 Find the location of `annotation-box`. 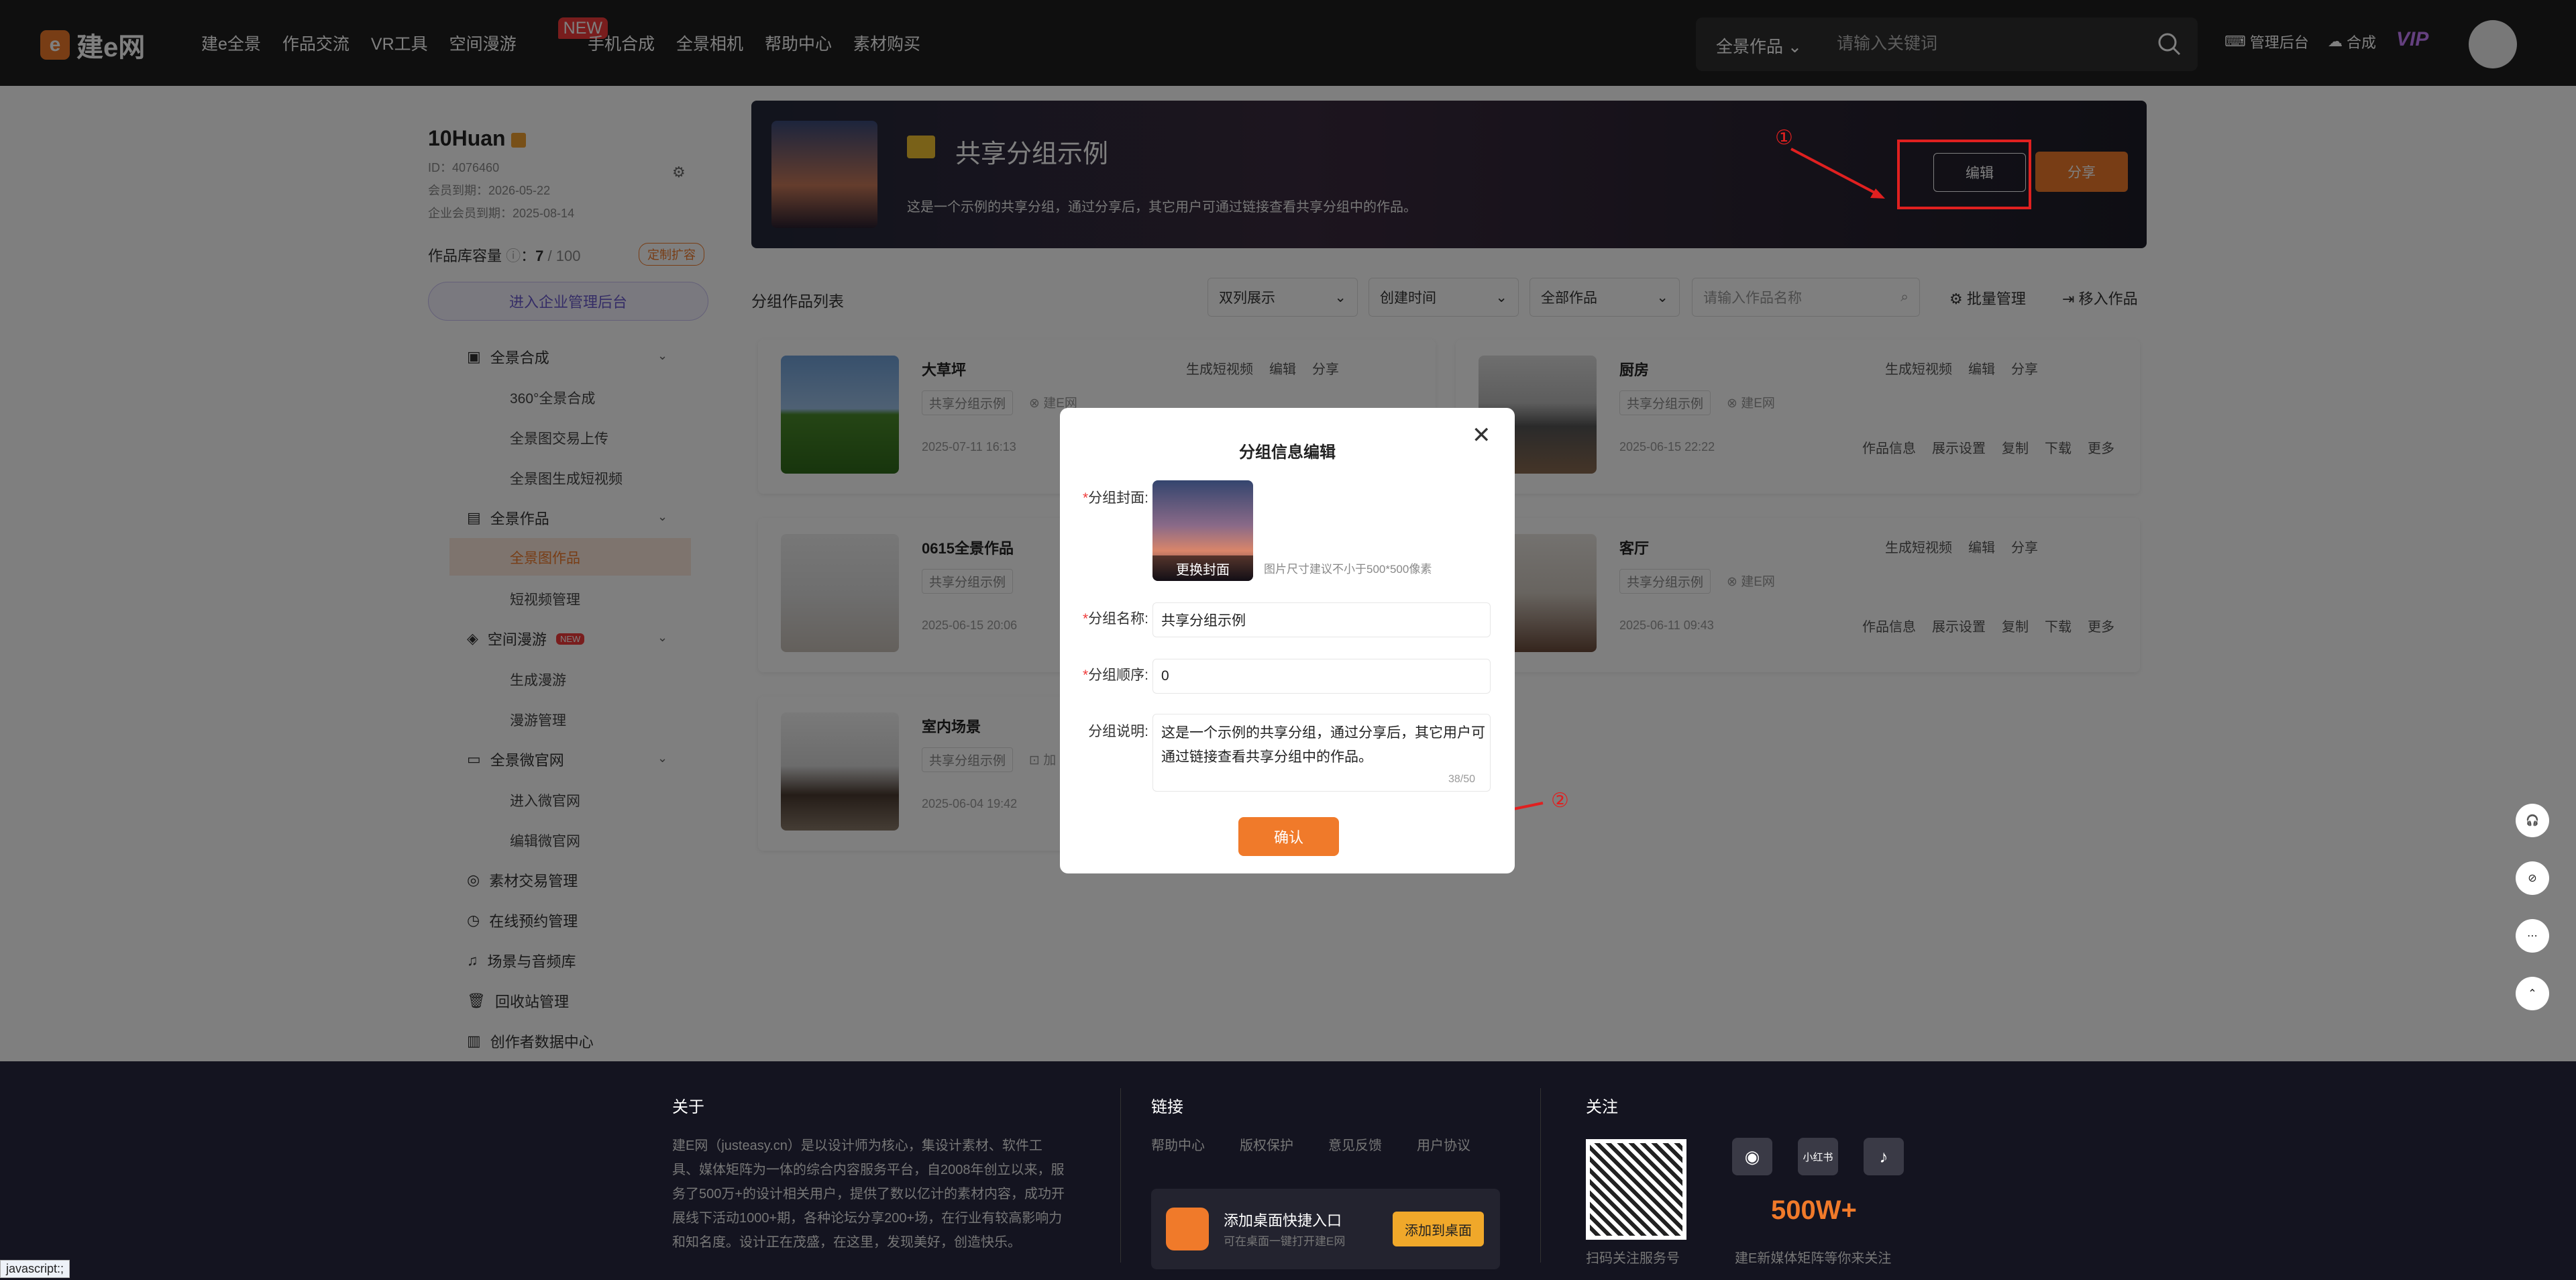

annotation-box is located at coordinates (1964, 174).